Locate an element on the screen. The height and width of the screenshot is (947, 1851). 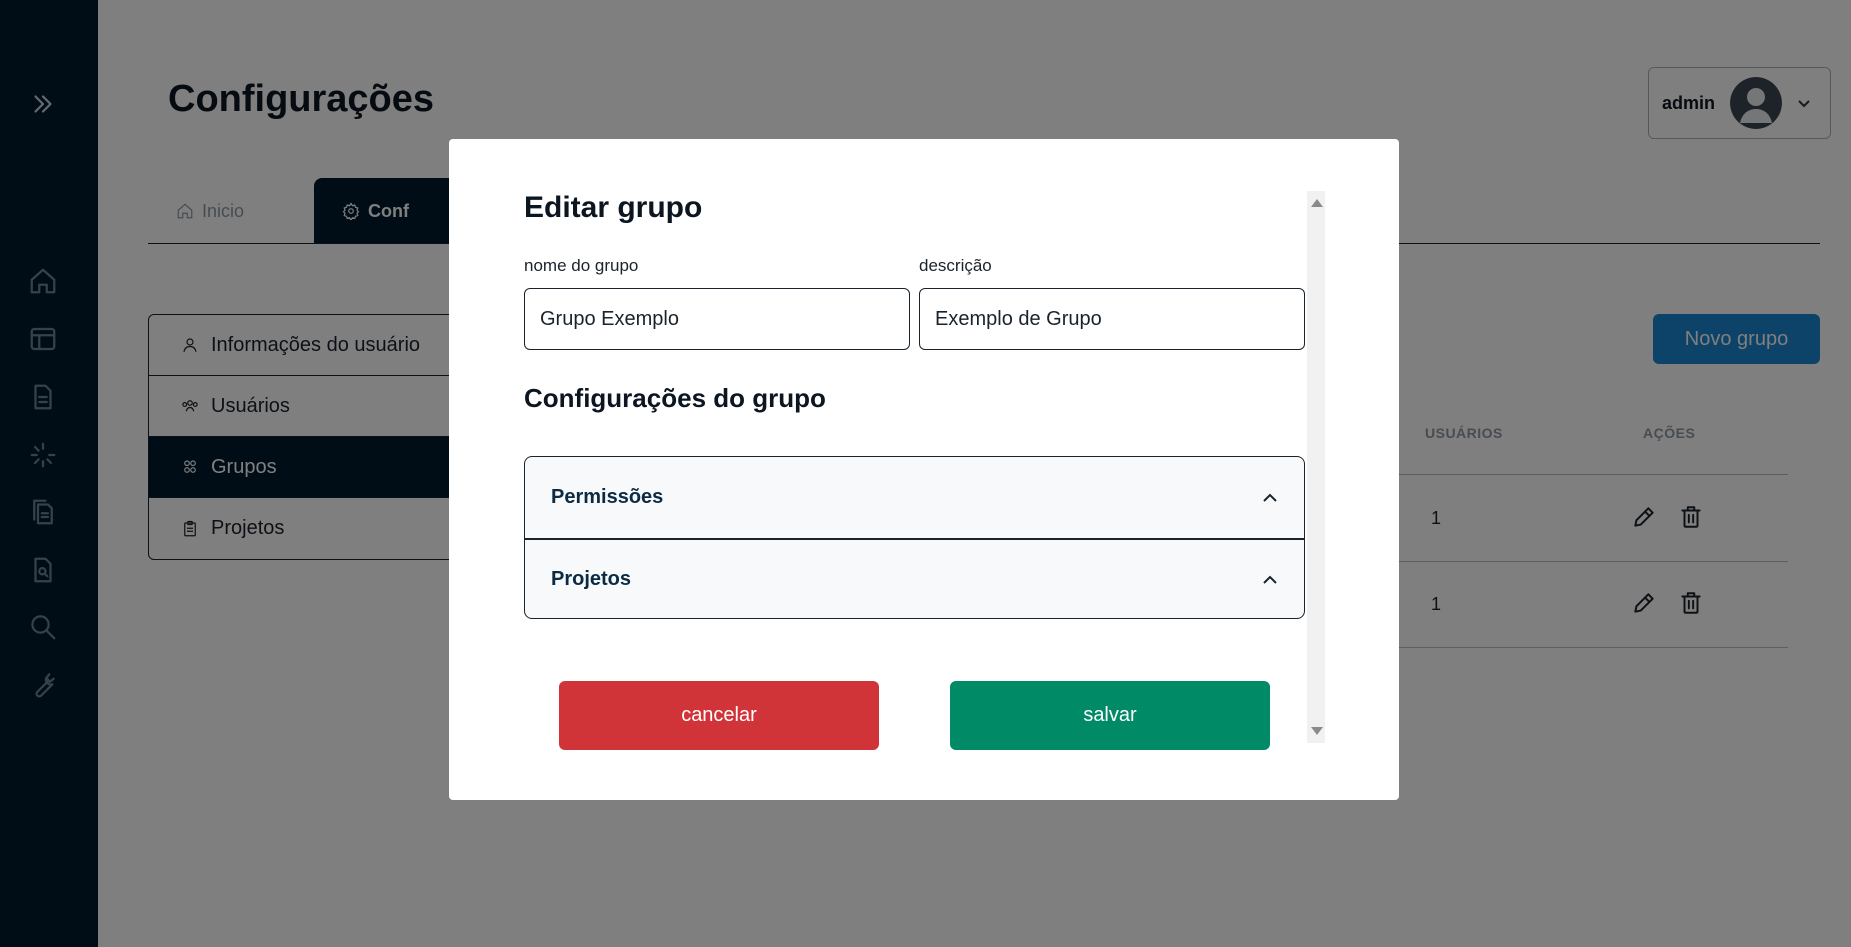
accordion-label: Permissões is located at coordinates (607, 497).